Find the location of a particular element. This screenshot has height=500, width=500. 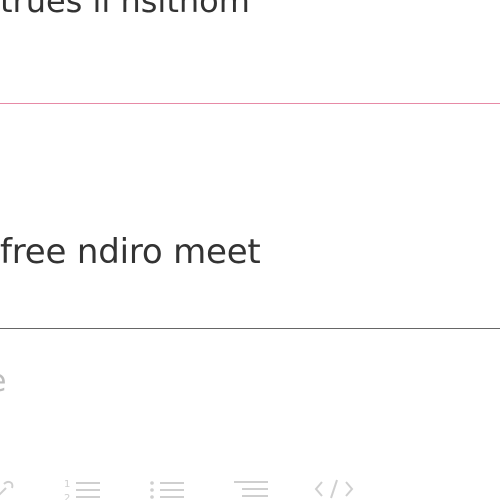

indent-list-button is located at coordinates (251, 487).